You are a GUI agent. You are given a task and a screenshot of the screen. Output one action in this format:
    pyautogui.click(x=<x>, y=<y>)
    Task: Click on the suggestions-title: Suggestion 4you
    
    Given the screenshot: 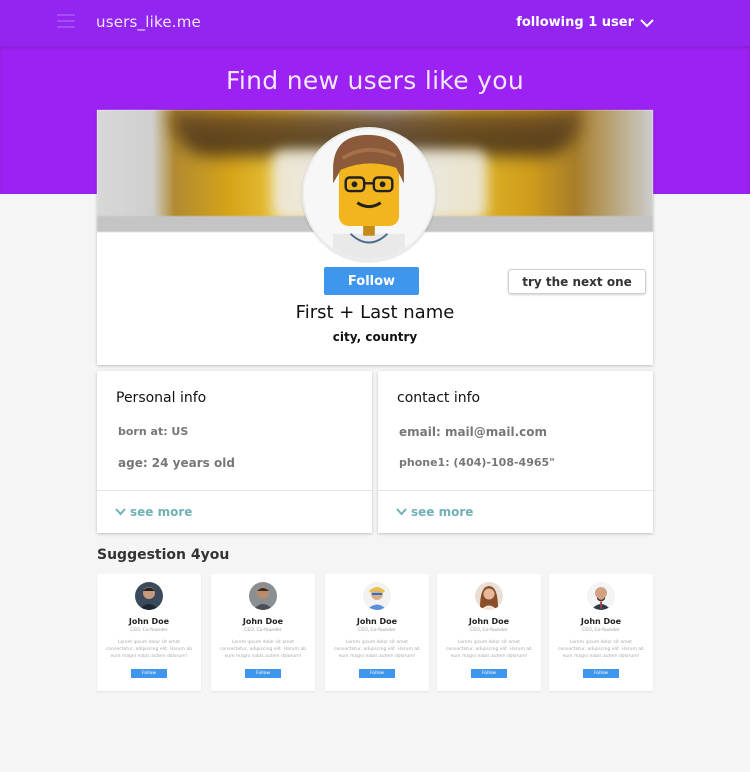 What is the action you would take?
    pyautogui.click(x=163, y=555)
    